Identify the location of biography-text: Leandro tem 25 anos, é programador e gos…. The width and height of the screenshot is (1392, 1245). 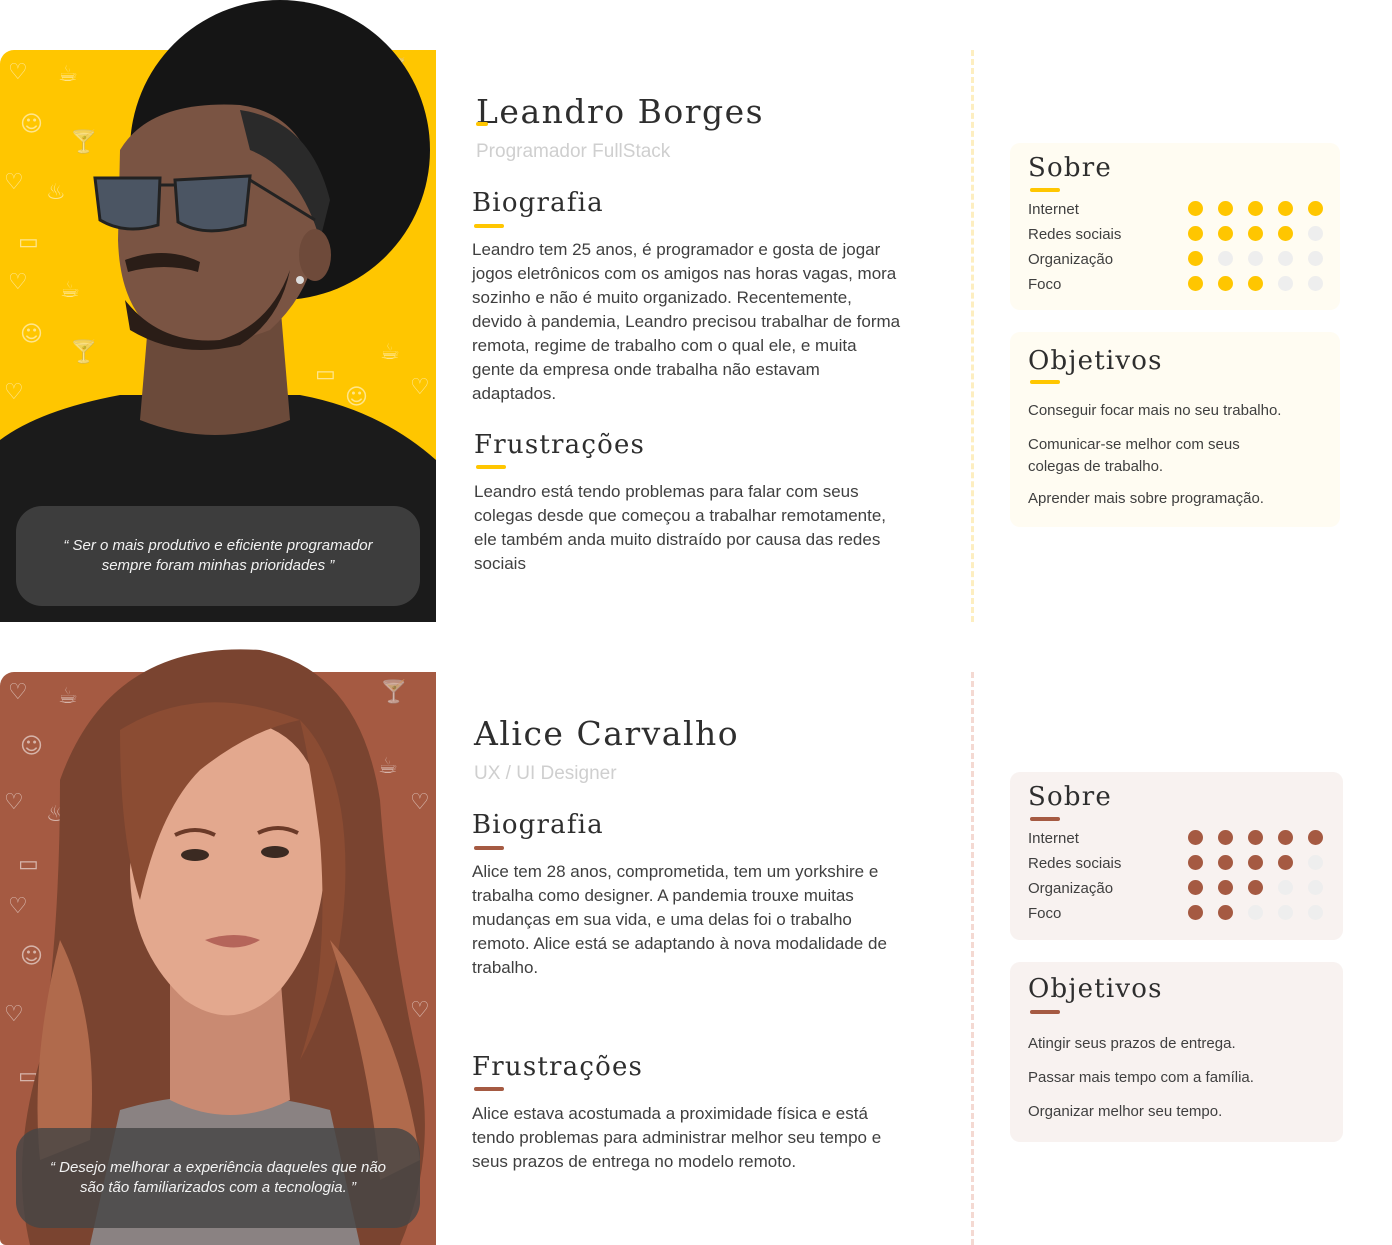
(686, 321).